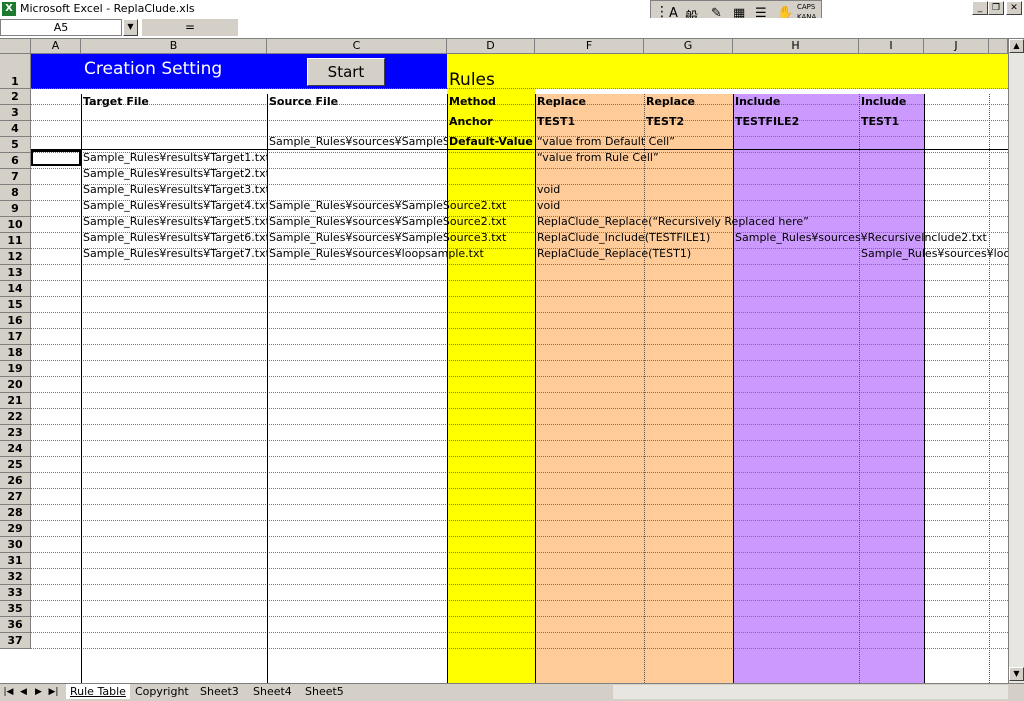 The height and width of the screenshot is (701, 1024). What do you see at coordinates (15, 433) in the screenshot?
I see `row-header: 23` at bounding box center [15, 433].